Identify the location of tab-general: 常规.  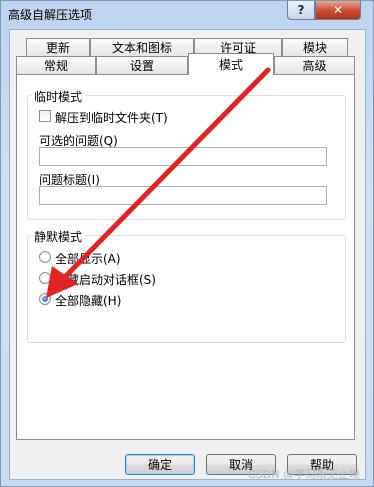
(56, 65).